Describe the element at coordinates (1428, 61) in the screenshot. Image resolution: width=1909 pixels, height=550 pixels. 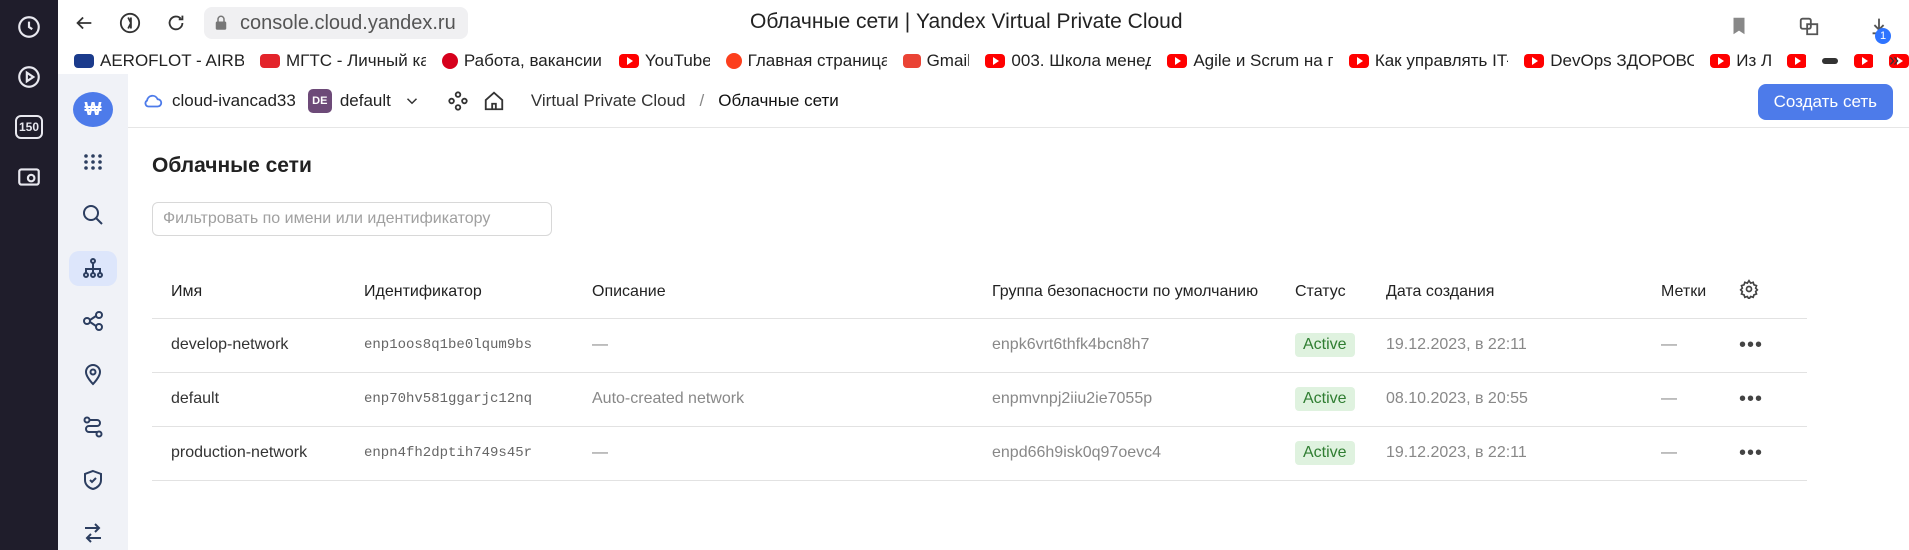
I see `bookmark-item: Как управлять IT-` at that location.